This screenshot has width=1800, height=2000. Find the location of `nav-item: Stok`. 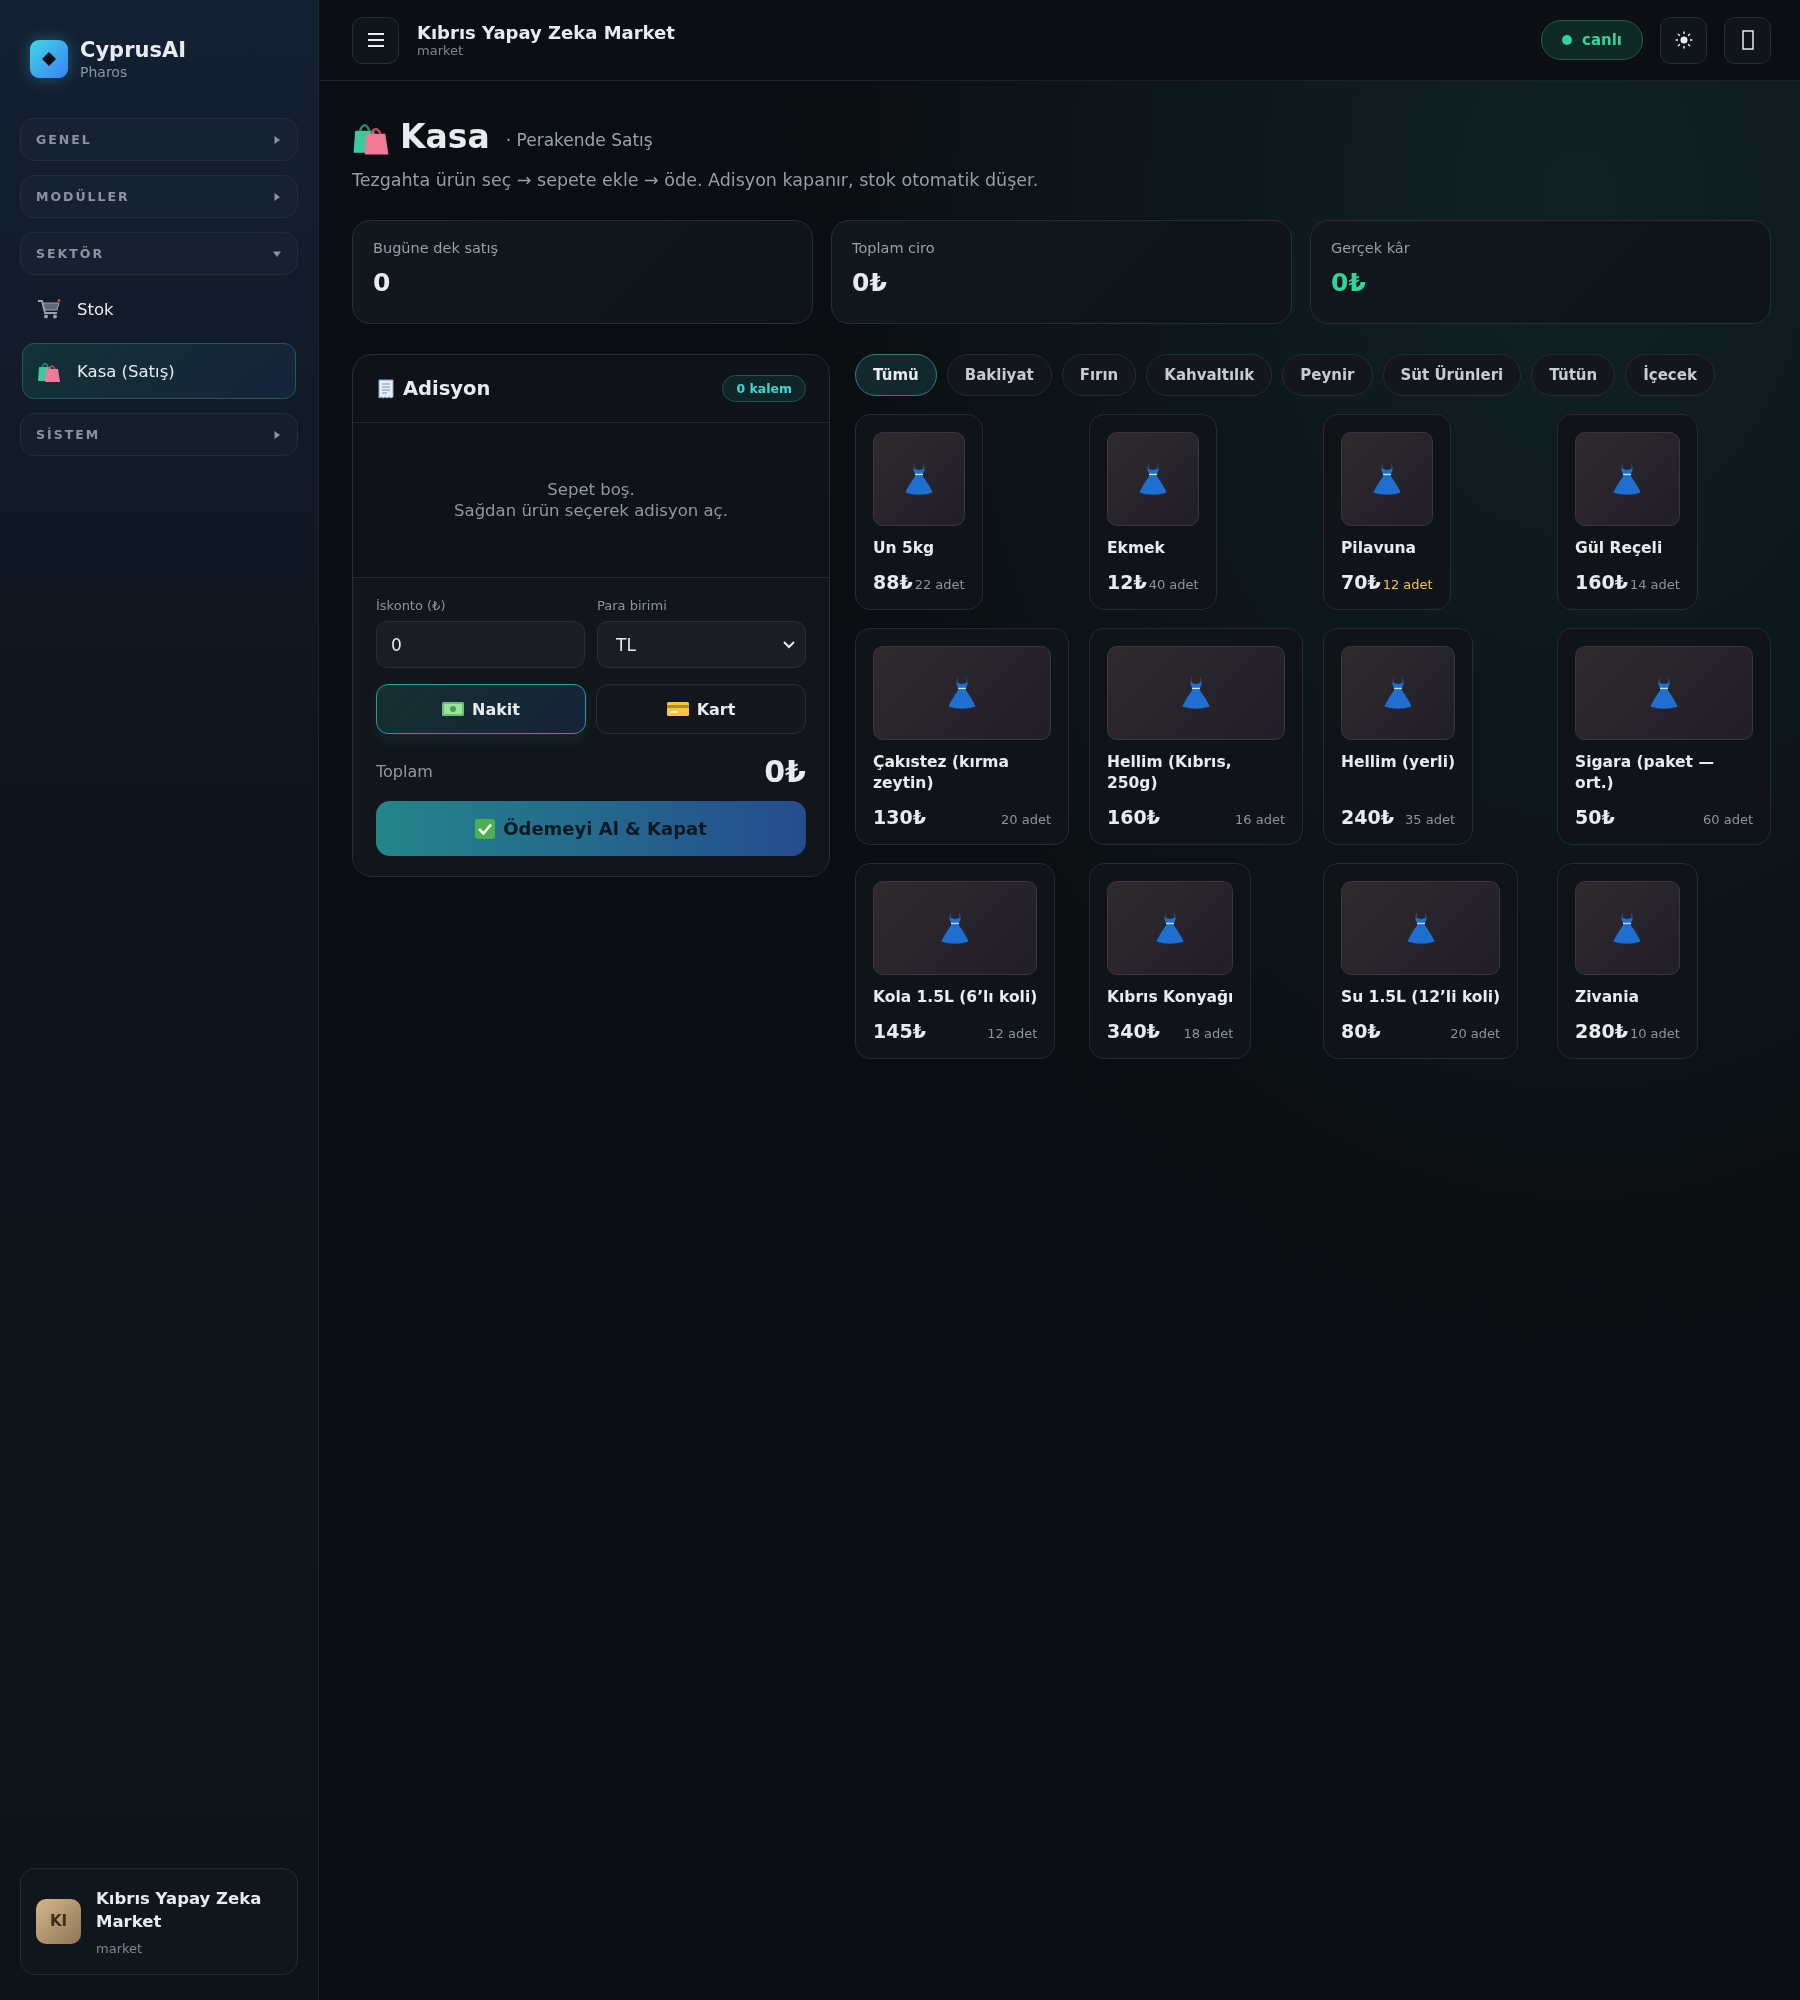

nav-item: Stok is located at coordinates (159, 309).